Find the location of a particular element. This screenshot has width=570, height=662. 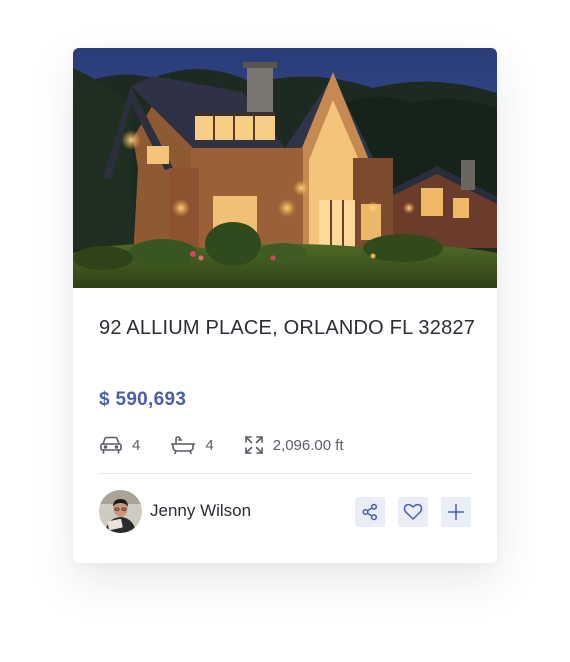

area-value: 2,096.00 ft is located at coordinates (308, 445).